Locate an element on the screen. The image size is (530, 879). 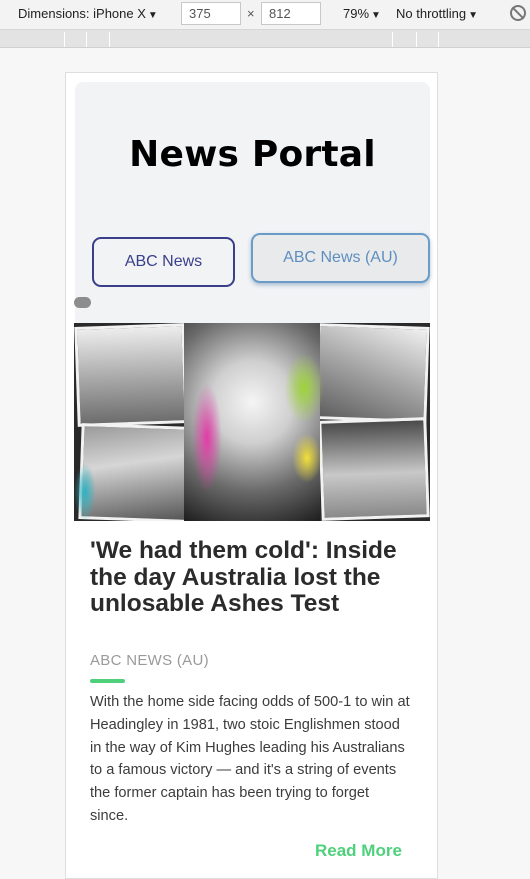
media-query-ruler is located at coordinates (265, 39).